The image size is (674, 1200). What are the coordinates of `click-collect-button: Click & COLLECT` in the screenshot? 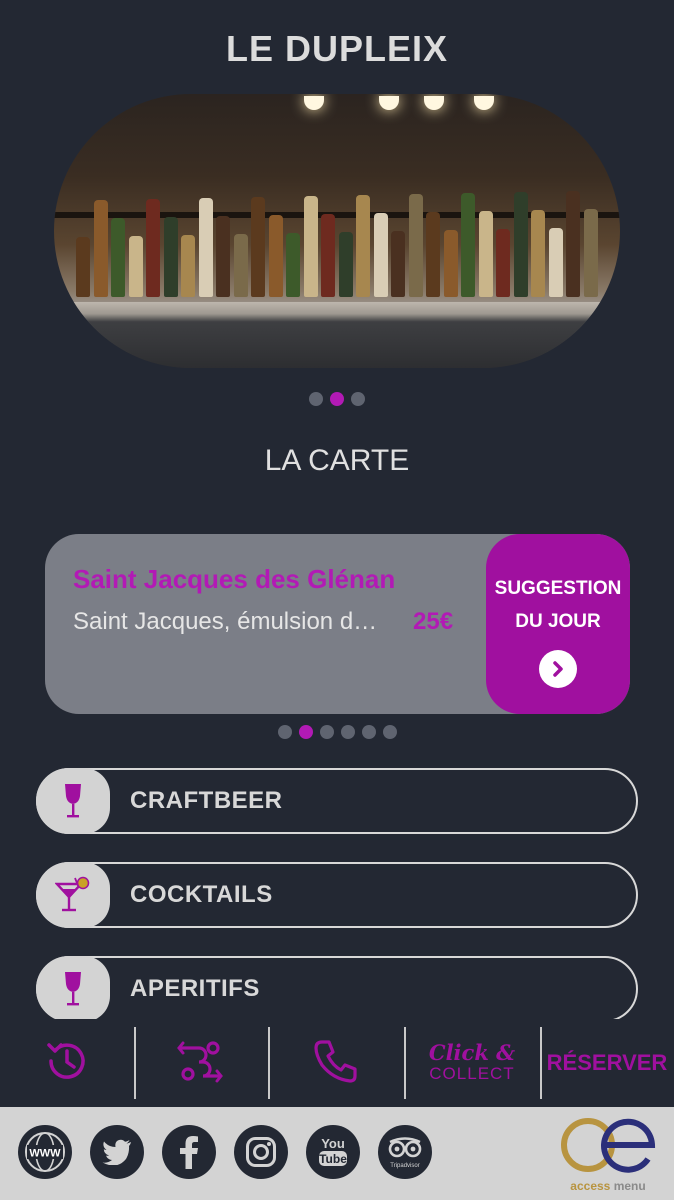 It's located at (472, 1063).